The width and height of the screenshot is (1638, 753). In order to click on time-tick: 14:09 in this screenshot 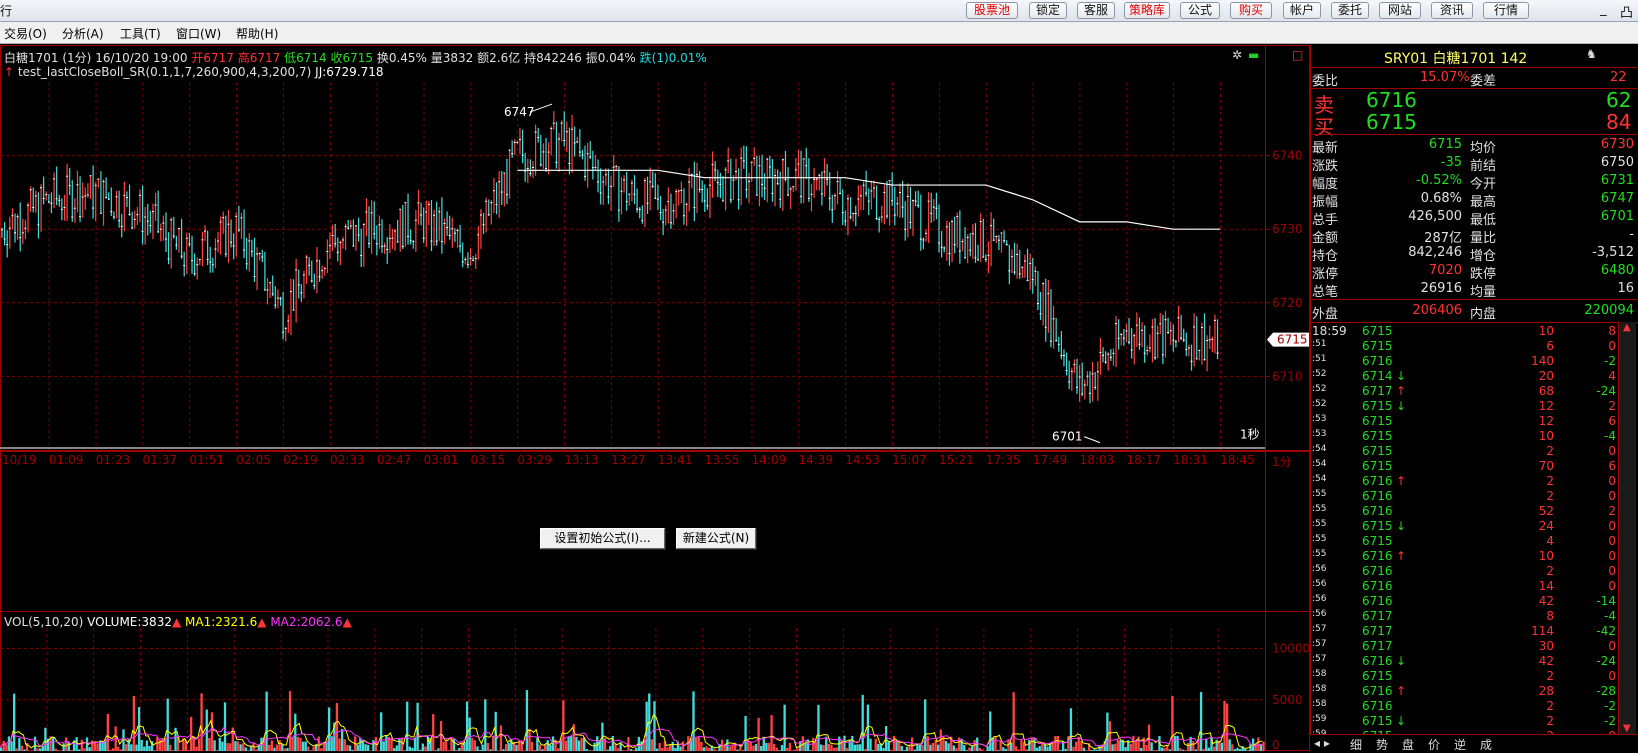, I will do `click(769, 460)`.